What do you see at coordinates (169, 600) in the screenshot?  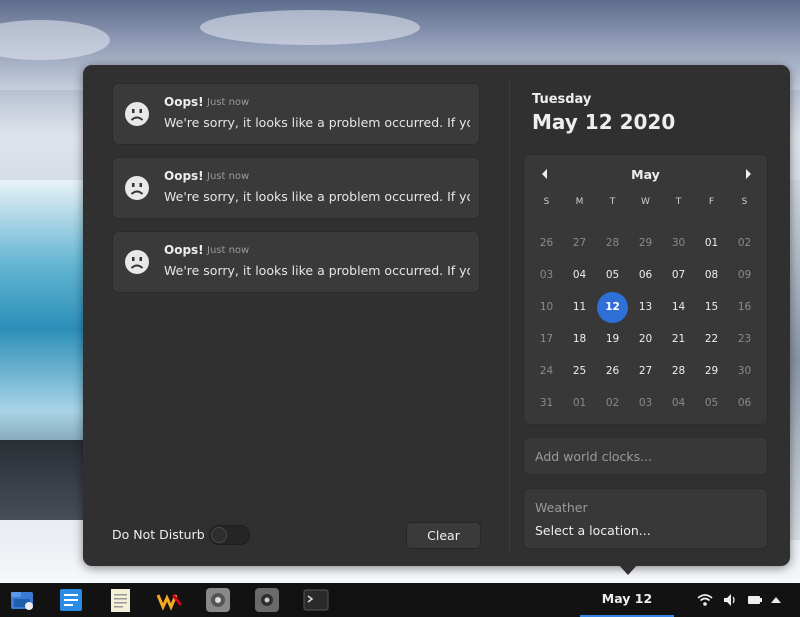 I see `wps-office-icon` at bounding box center [169, 600].